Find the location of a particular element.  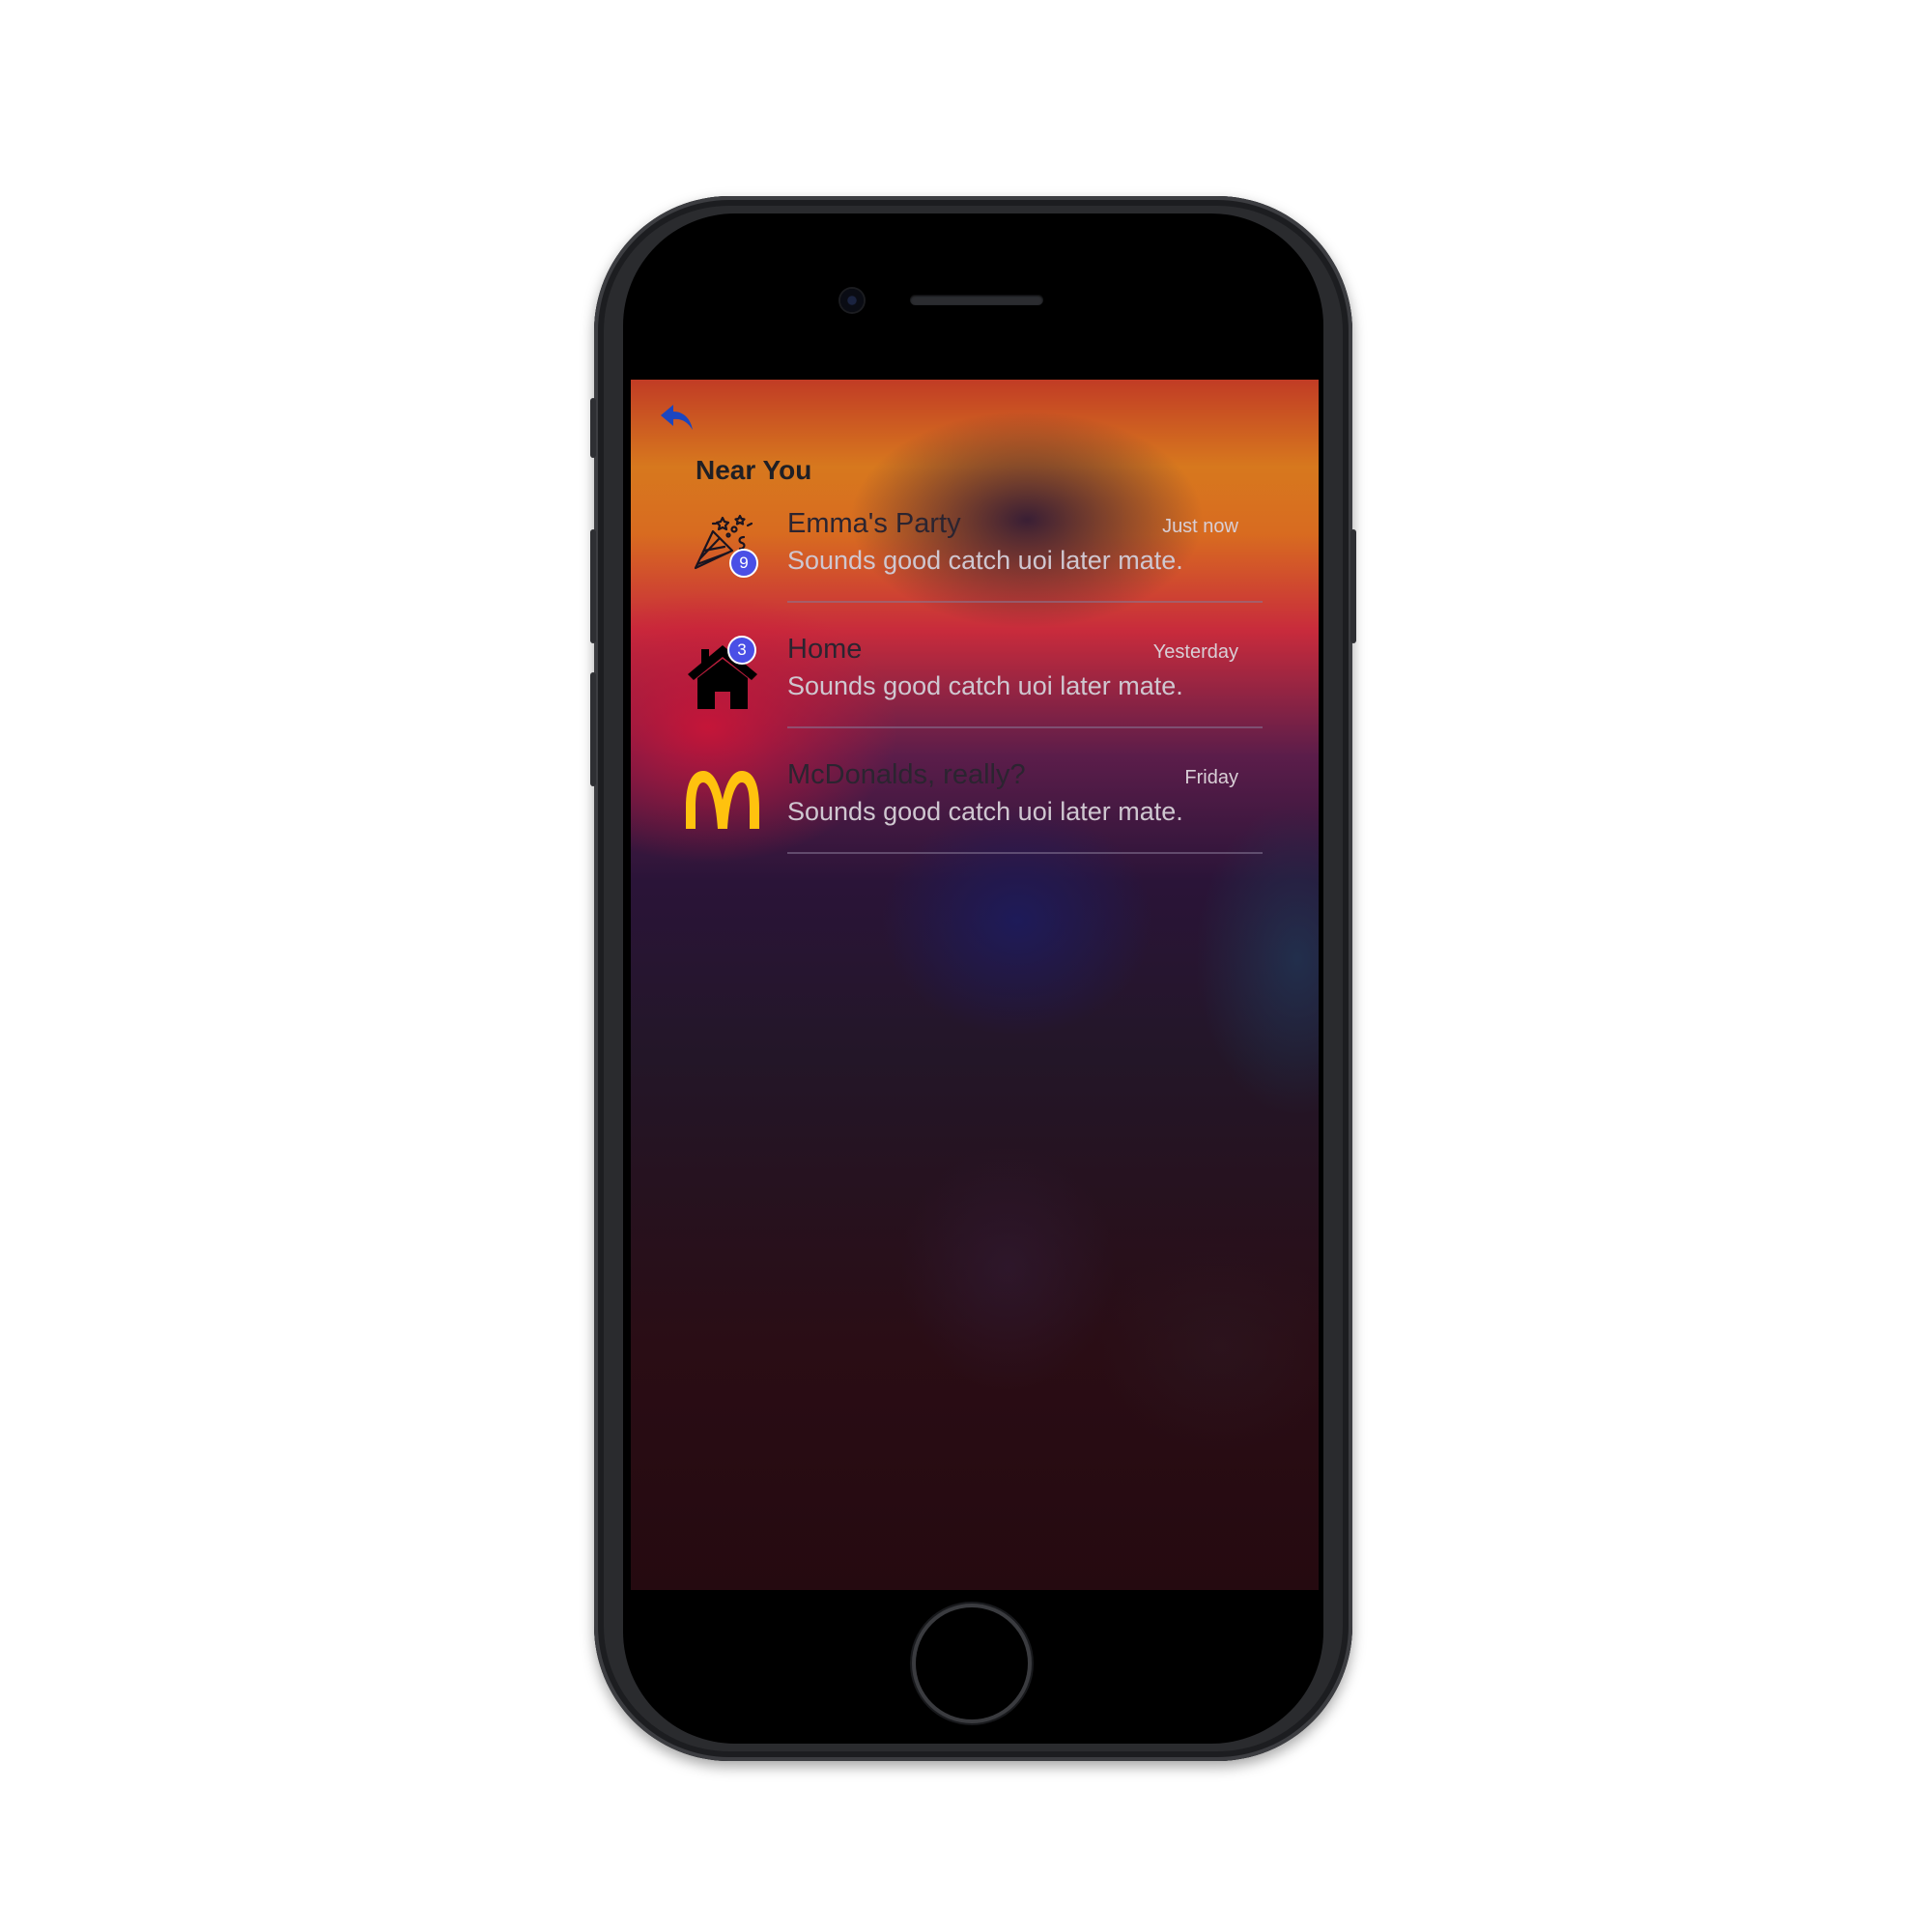

unread-badge: 9 is located at coordinates (743, 563).